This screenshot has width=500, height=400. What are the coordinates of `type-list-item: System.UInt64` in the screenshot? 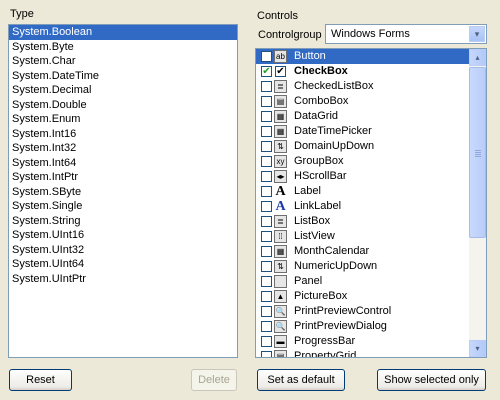 It's located at (123, 264).